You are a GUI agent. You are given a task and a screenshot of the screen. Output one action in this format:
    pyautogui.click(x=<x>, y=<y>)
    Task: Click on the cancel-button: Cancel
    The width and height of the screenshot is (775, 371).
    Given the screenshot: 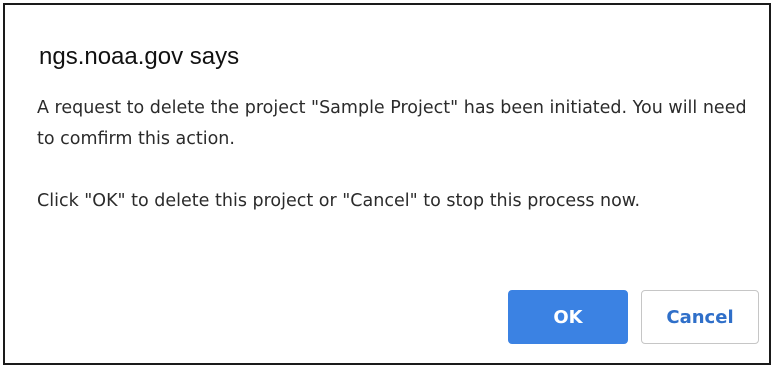 What is the action you would take?
    pyautogui.click(x=700, y=317)
    